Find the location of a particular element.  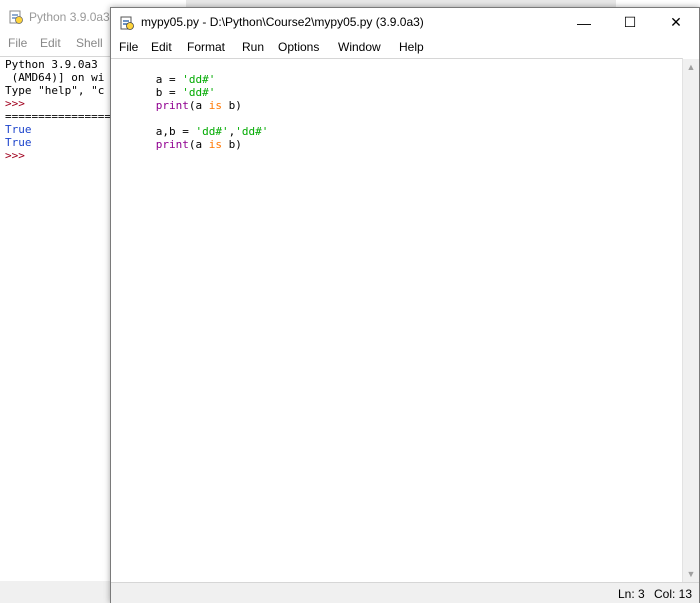

menu-edit: Edit is located at coordinates (161, 47).